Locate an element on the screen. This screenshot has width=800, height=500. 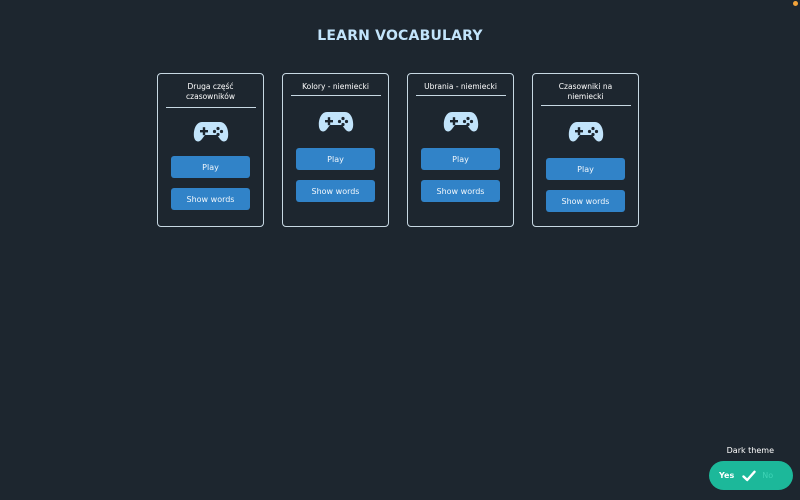
checkmark-icon is located at coordinates (749, 475).